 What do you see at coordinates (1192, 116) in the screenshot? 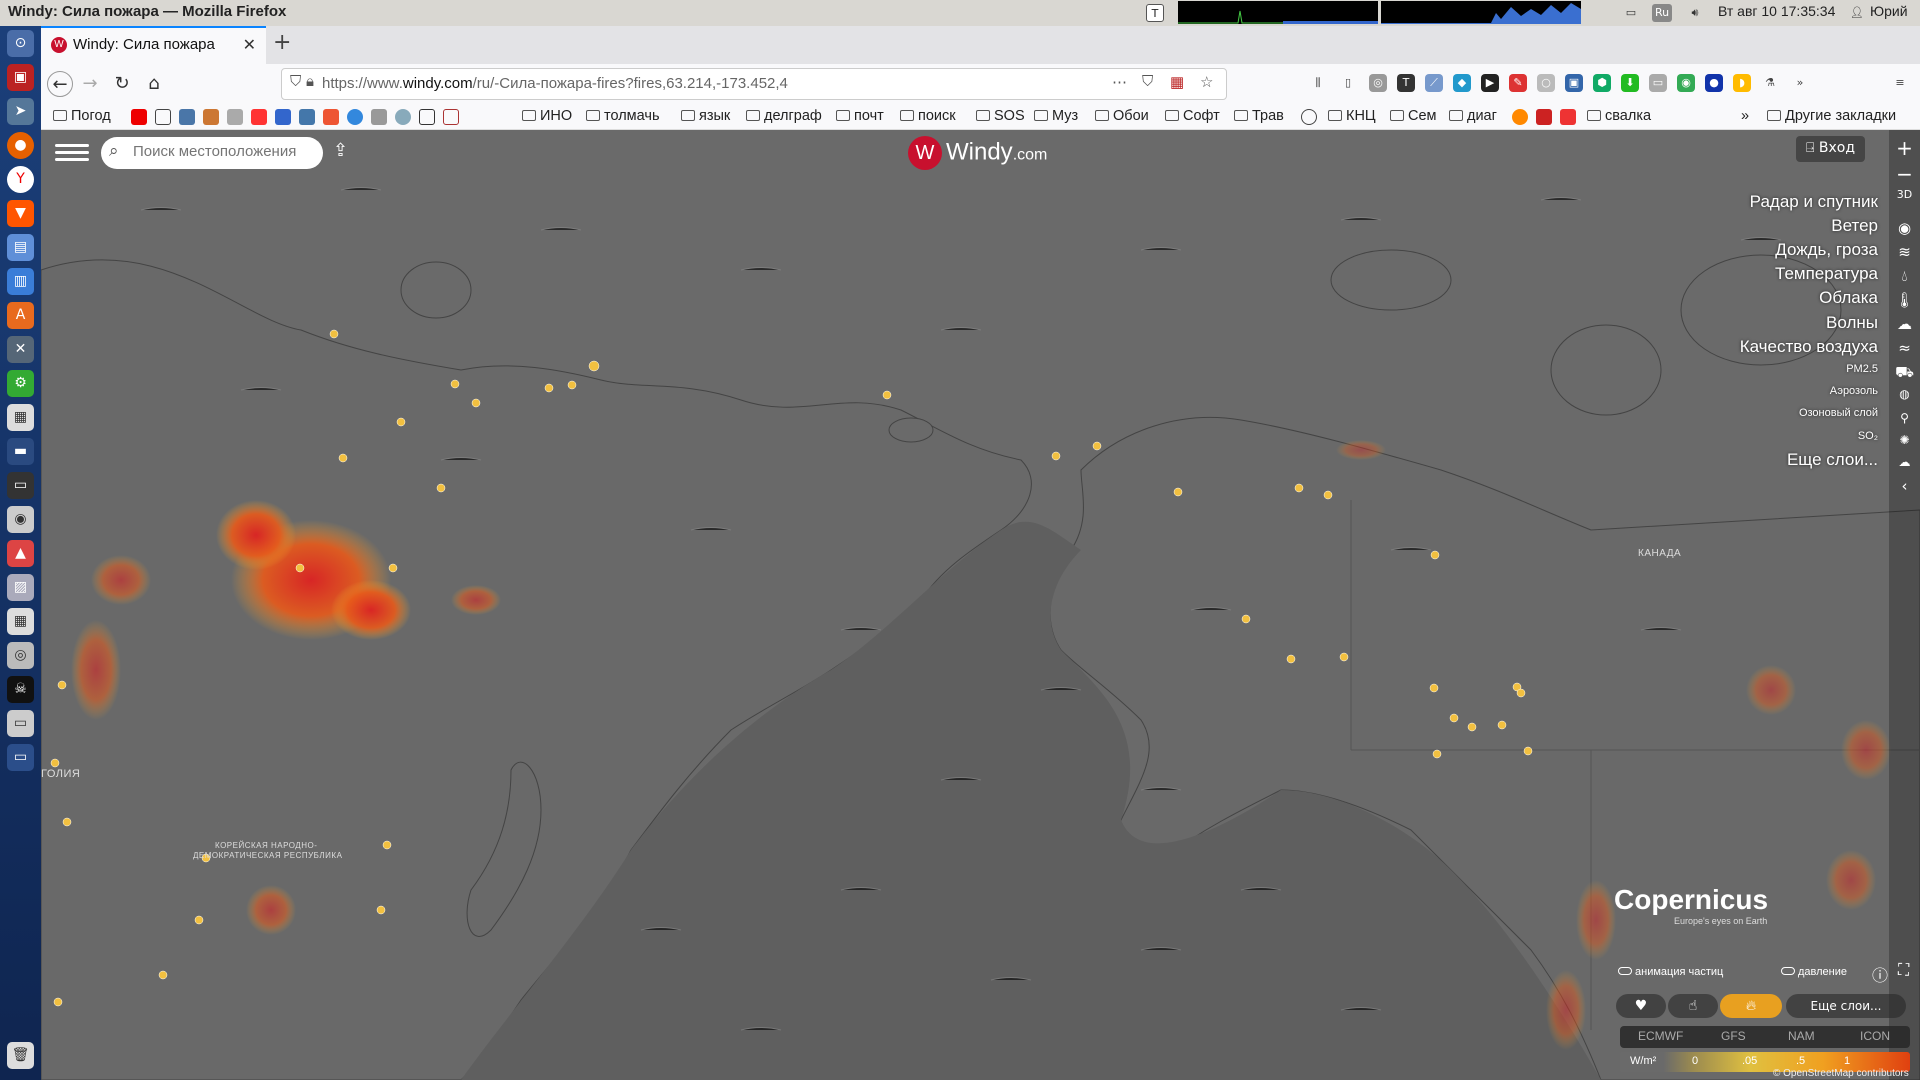
I see `bookmark-folder: Софт` at bounding box center [1192, 116].